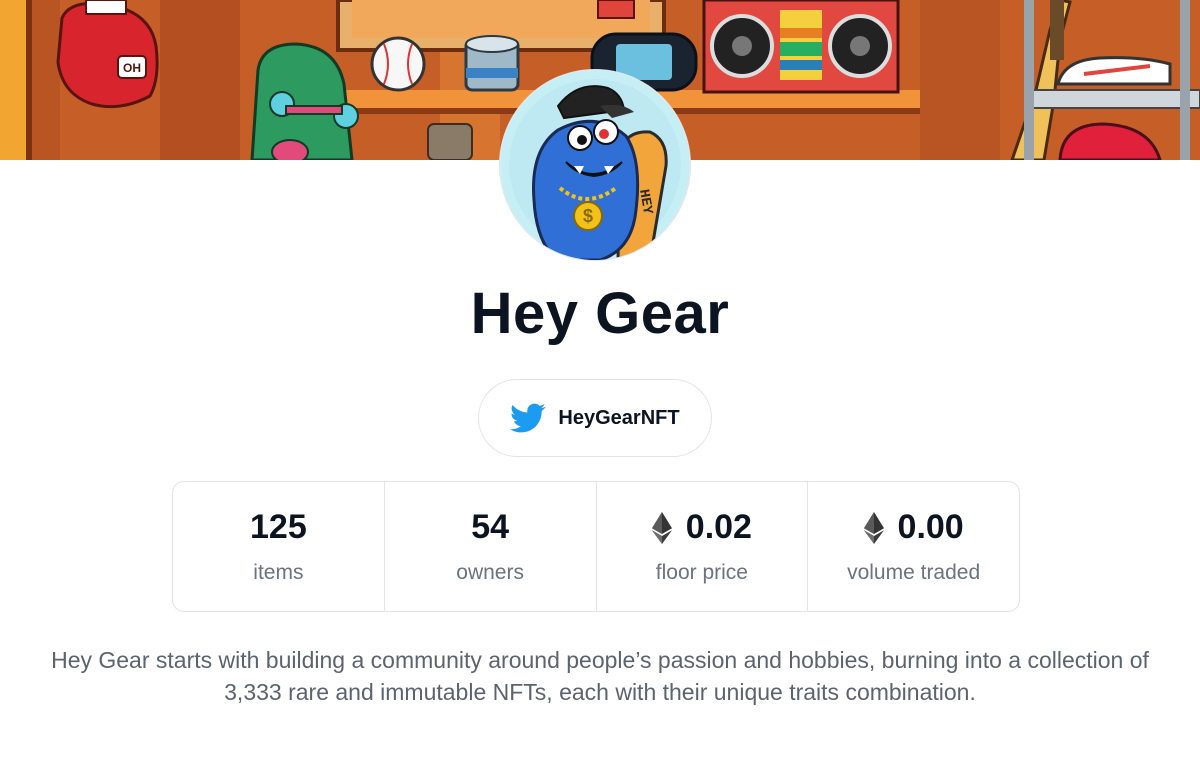 The width and height of the screenshot is (1200, 782). I want to click on stat-items: 125 items, so click(279, 546).